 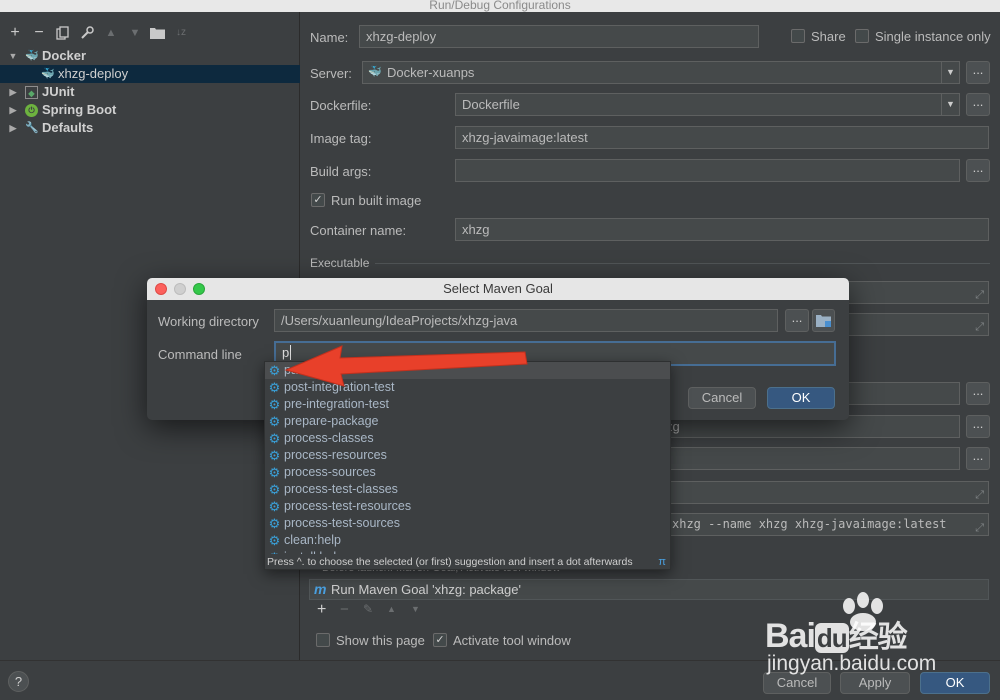 I want to click on suggestion-item: ⚙ process-classes, so click(x=467, y=438).